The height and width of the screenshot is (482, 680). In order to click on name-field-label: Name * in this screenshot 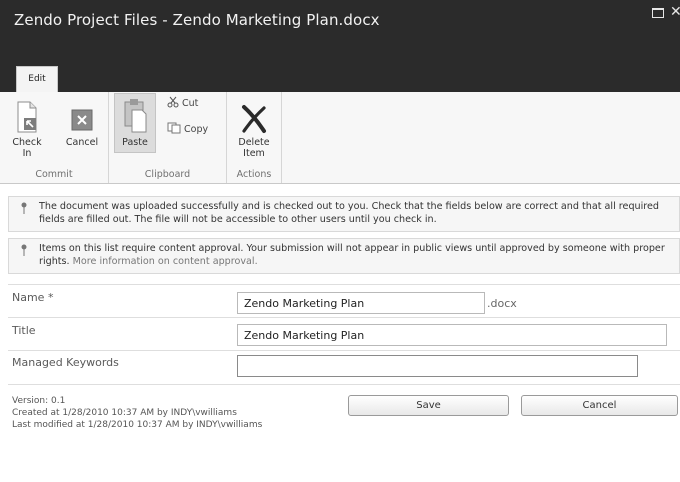, I will do `click(33, 297)`.